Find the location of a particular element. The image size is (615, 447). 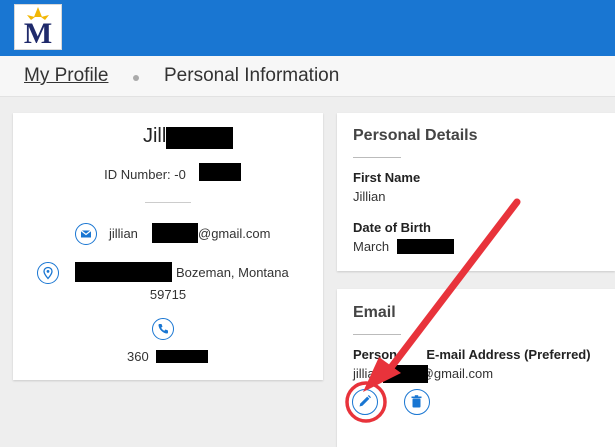

annotation-overlay is located at coordinates (433, 310).